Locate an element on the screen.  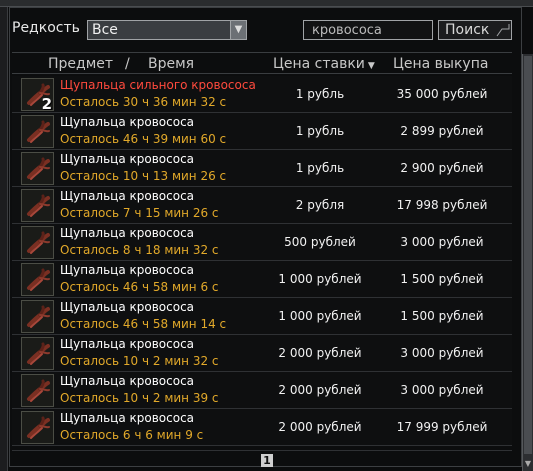
time-remaining: Осталось 6 ч 6 мин 9 с is located at coordinates (132, 435).